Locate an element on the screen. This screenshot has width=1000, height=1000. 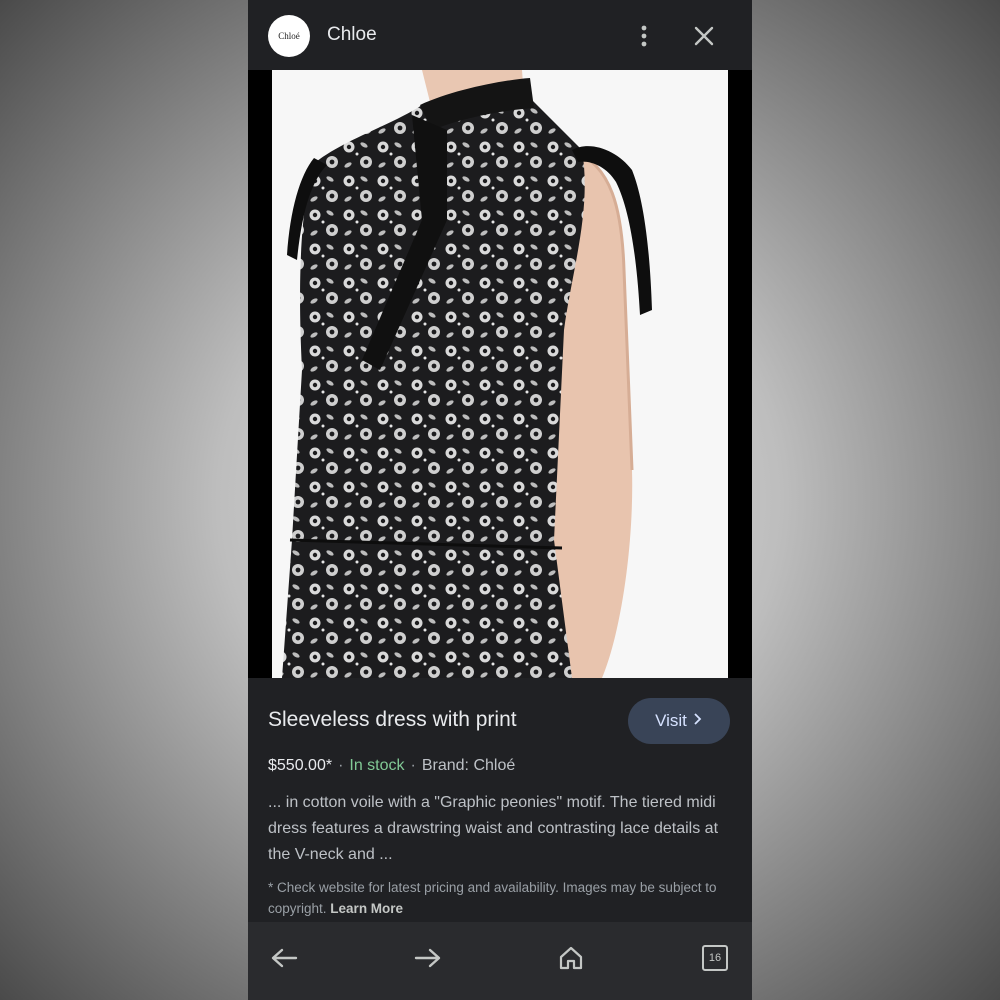
tab-count: 16 is located at coordinates (715, 958).